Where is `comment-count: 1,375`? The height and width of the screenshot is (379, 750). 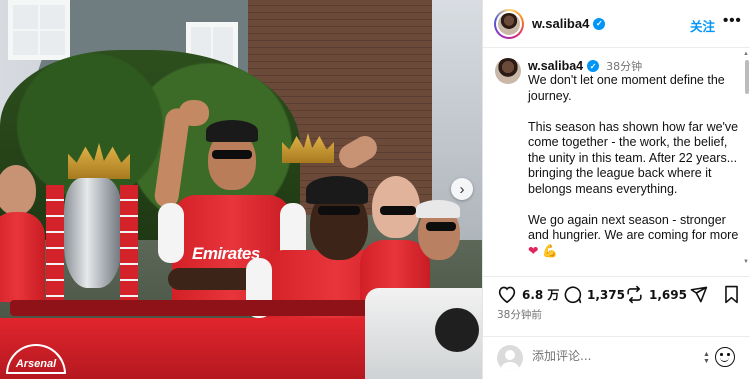
comment-count: 1,375 is located at coordinates (606, 294).